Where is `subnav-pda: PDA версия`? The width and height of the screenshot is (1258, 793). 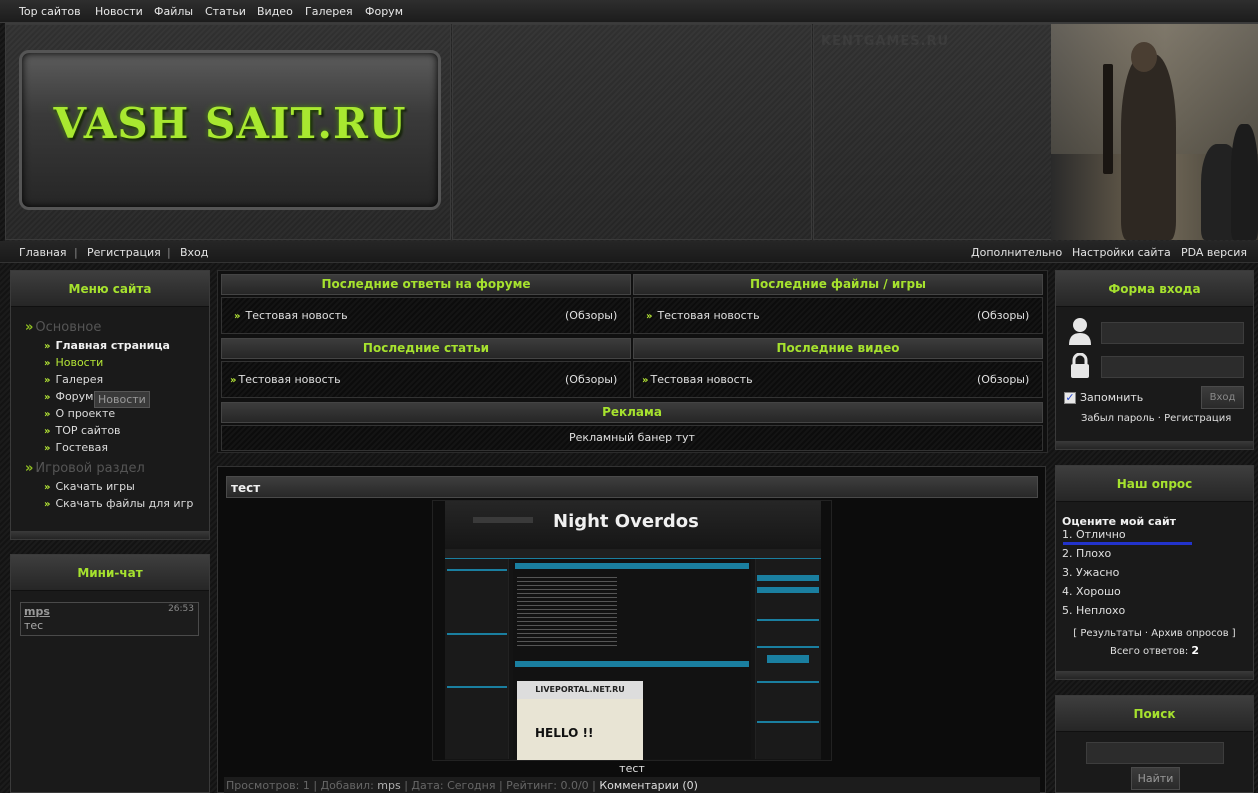 subnav-pda: PDA версия is located at coordinates (1214, 252).